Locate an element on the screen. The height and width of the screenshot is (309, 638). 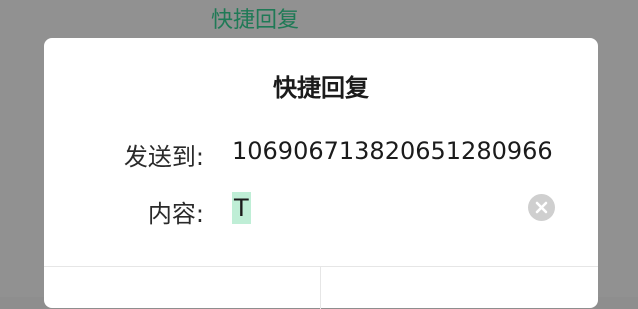
dialog-title: 快捷回复 is located at coordinates (321, 88).